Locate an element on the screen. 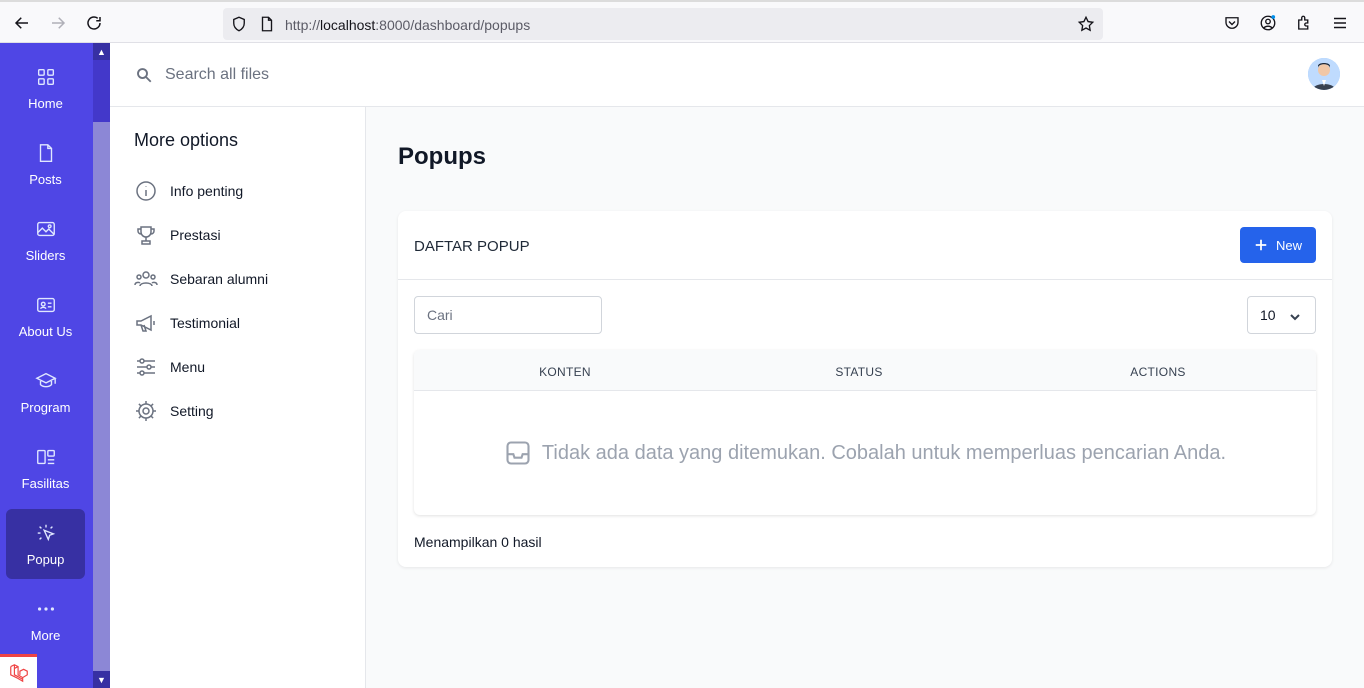 The width and height of the screenshot is (1364, 688). cursor-click-icon is located at coordinates (46, 532).